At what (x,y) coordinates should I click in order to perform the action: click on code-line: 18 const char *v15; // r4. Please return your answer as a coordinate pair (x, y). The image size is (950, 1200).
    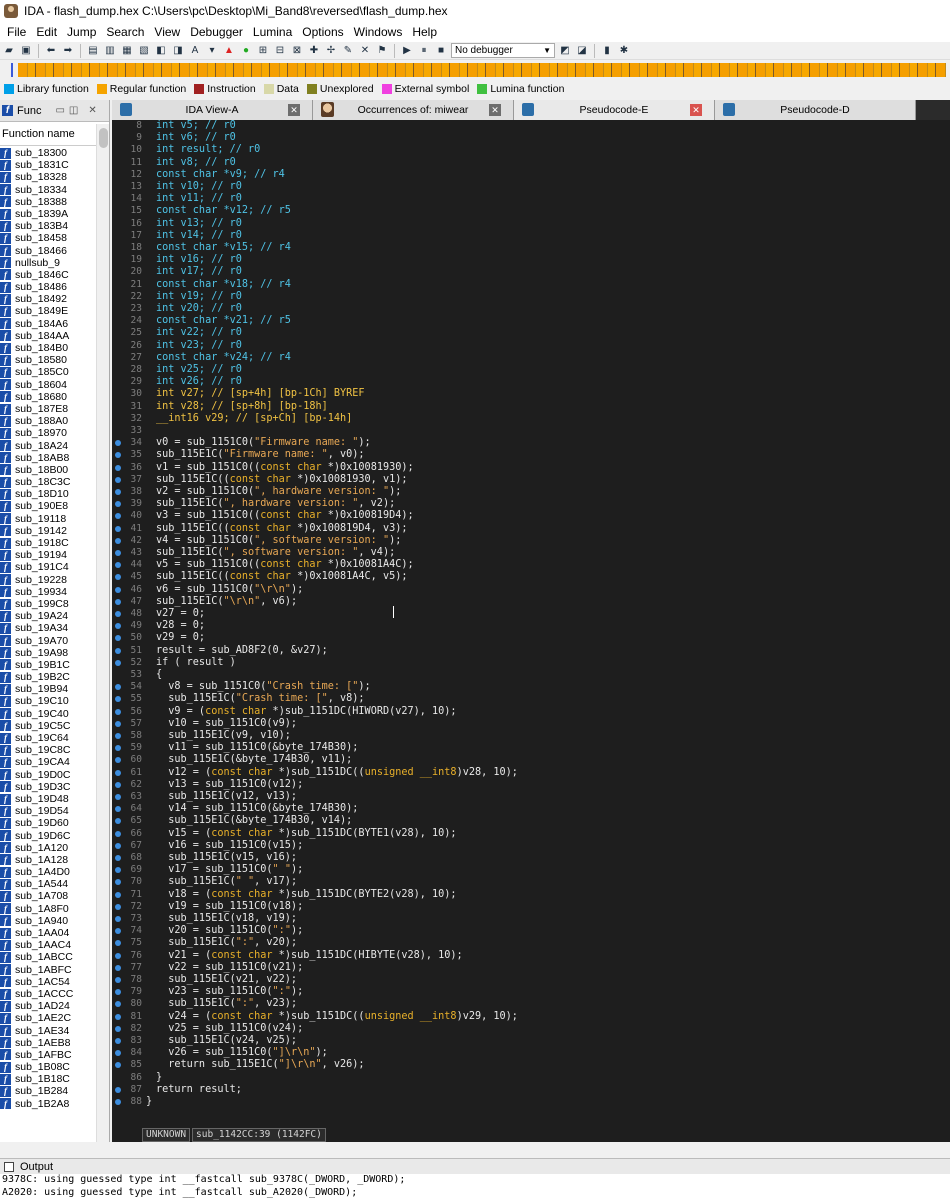
    Looking at the image, I should click on (531, 248).